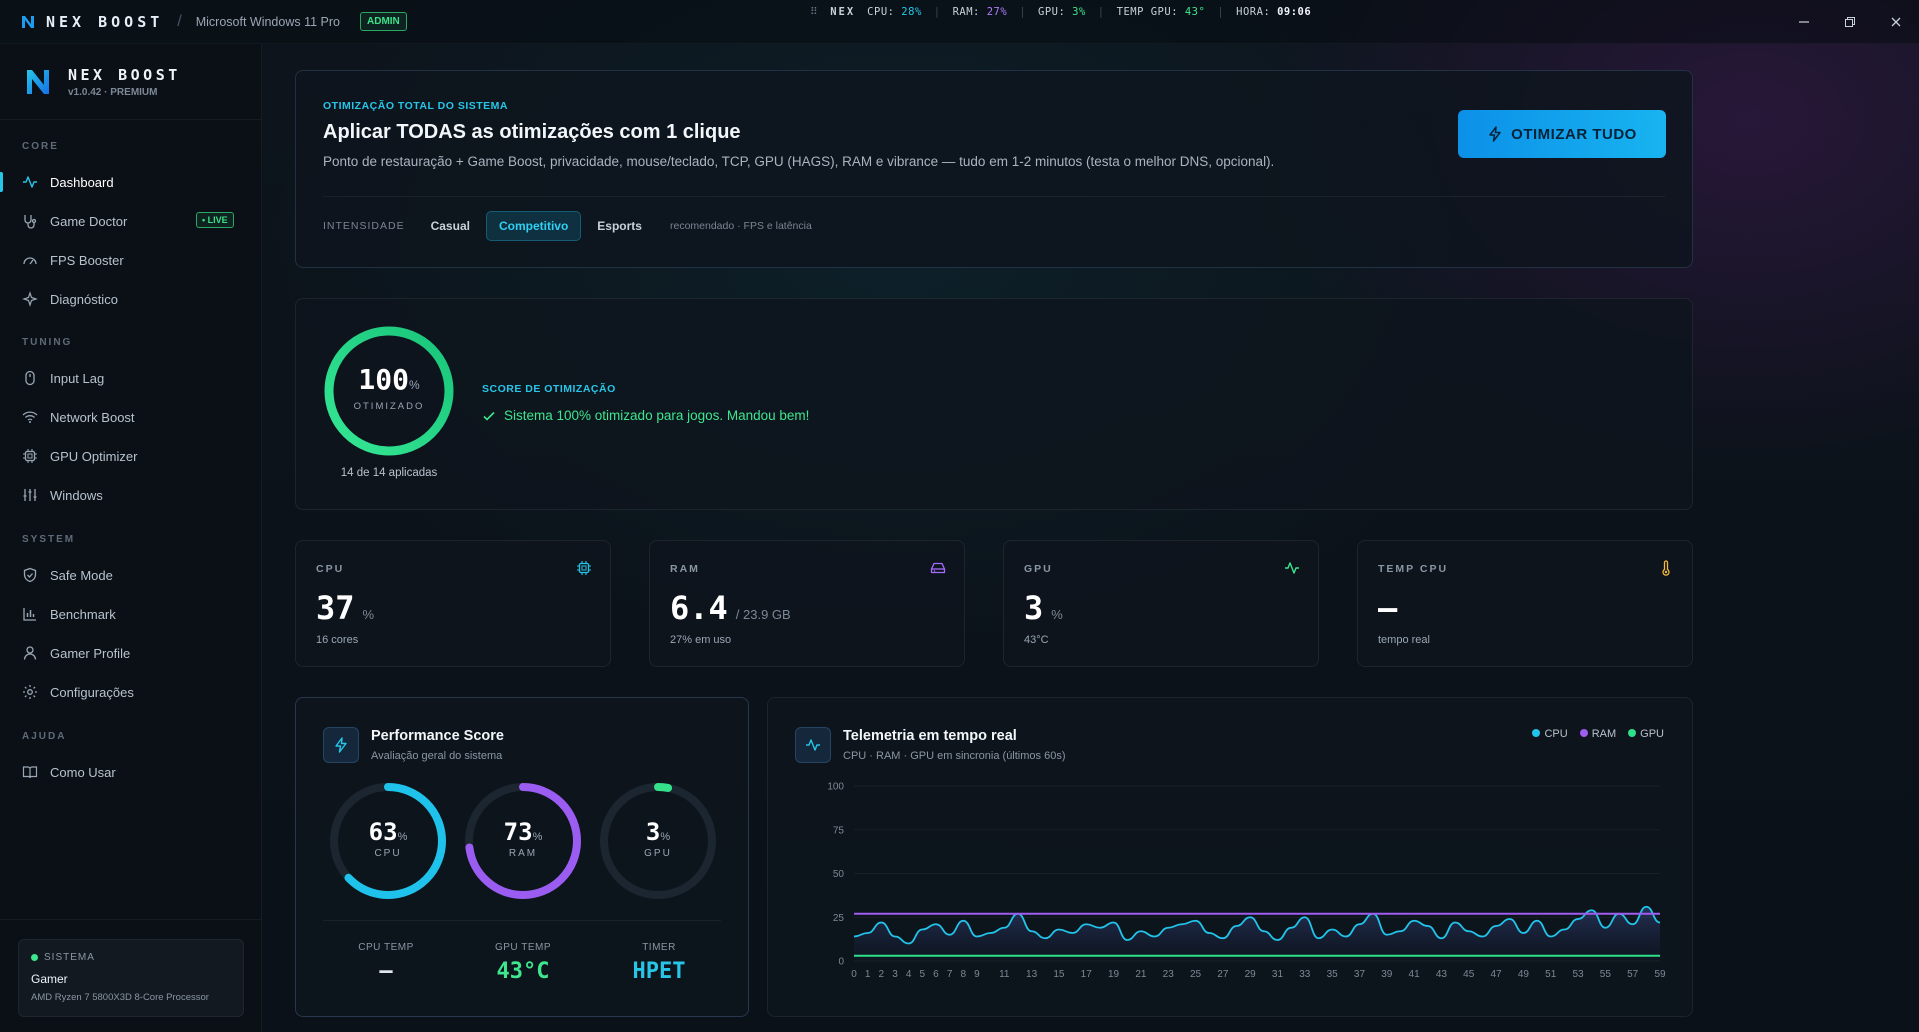  Describe the element at coordinates (1660, 974) in the screenshot. I see `x-tick-label: 59` at that location.